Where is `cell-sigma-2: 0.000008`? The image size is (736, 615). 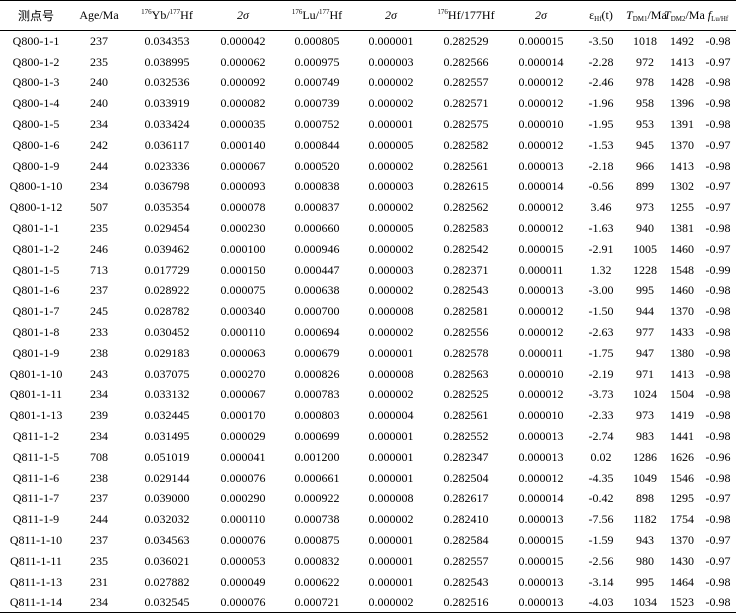
cell-sigma-2: 0.000008 is located at coordinates (391, 373).